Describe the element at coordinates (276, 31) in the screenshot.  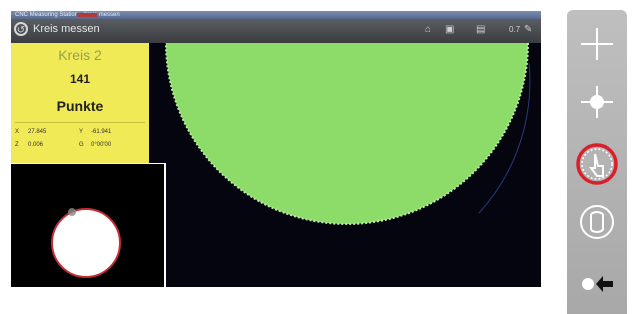
I see `toolbar: ↺ Kreis messen ⌂ ▣ ▤ 0.7 ✎` at that location.